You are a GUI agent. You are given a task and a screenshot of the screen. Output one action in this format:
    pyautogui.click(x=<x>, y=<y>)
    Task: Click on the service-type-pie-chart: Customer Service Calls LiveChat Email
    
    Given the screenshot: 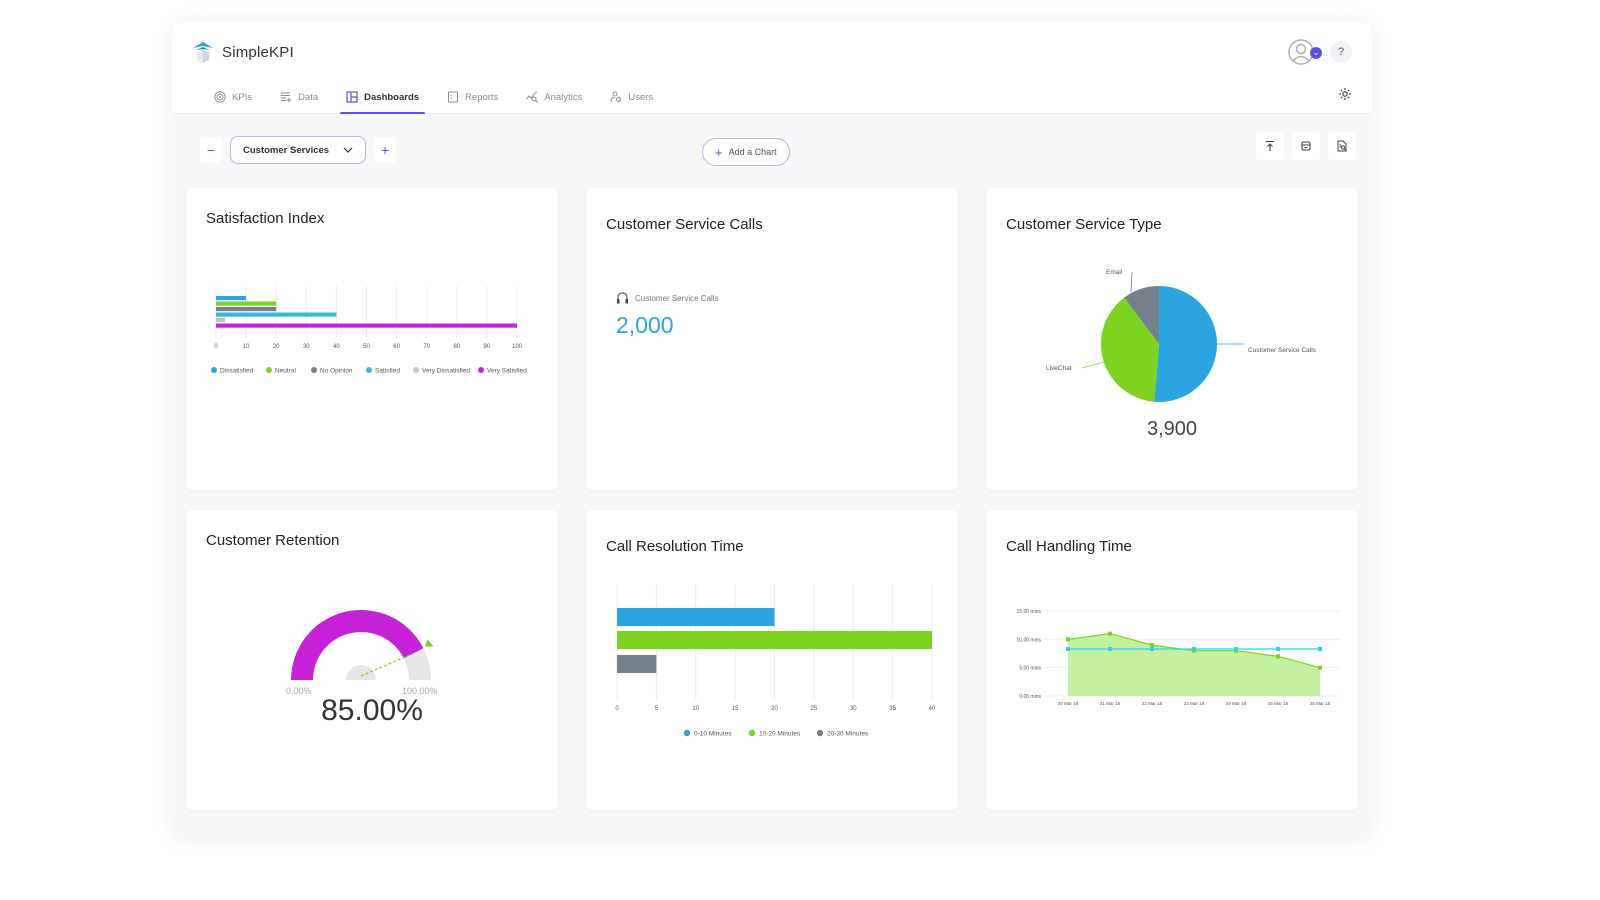 What is the action you would take?
    pyautogui.click(x=1181, y=335)
    